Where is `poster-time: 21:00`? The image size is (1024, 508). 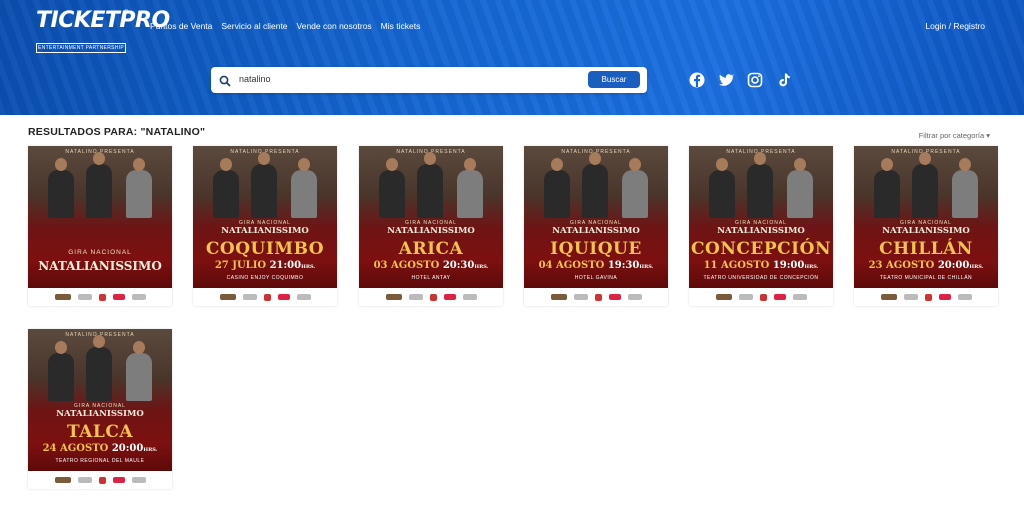
poster-time: 21:00 is located at coordinates (285, 265).